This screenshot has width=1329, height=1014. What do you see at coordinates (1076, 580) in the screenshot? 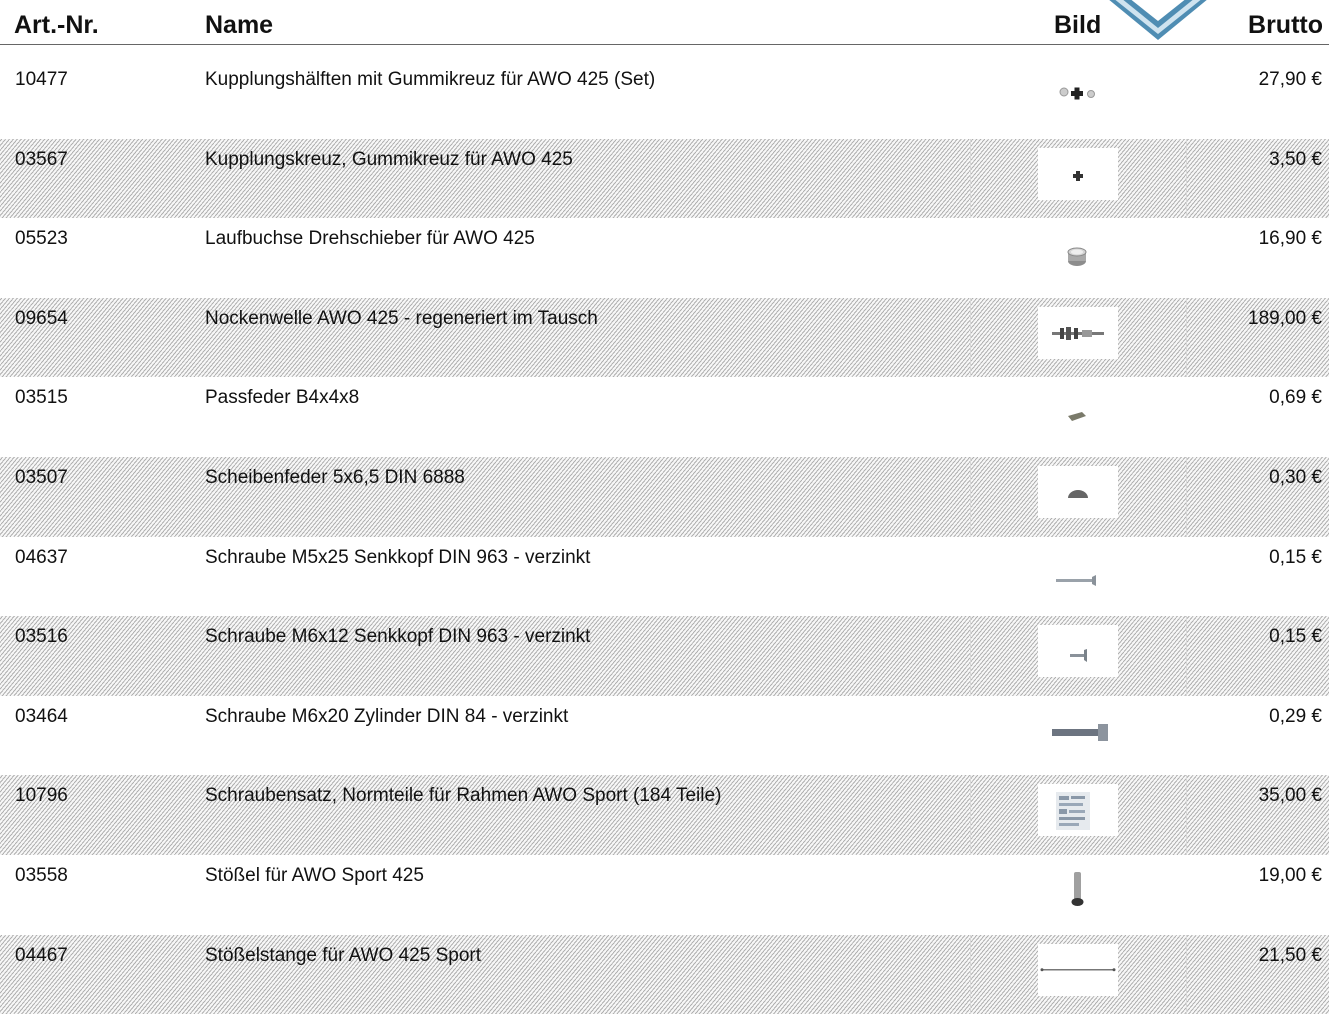
I see `countersunk-screw-long-icon` at bounding box center [1076, 580].